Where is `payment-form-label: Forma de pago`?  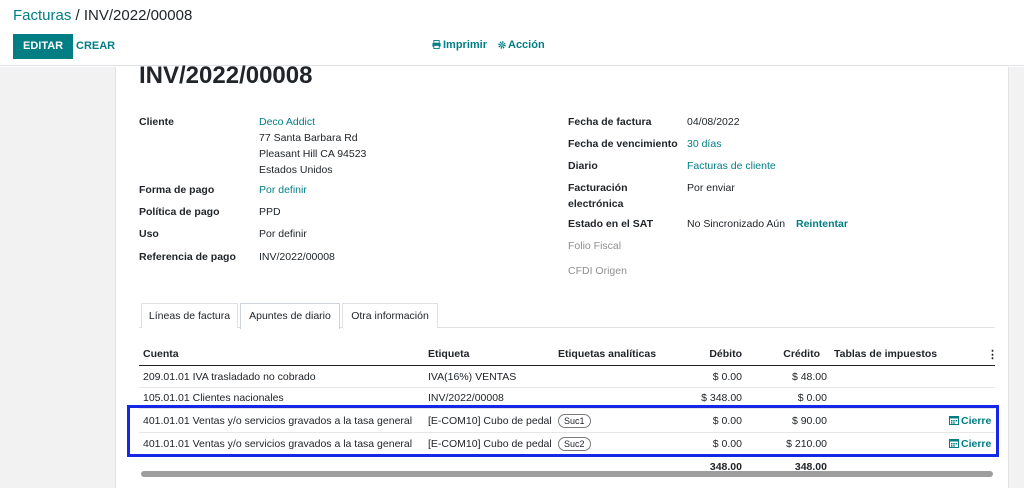
payment-form-label: Forma de pago is located at coordinates (177, 190).